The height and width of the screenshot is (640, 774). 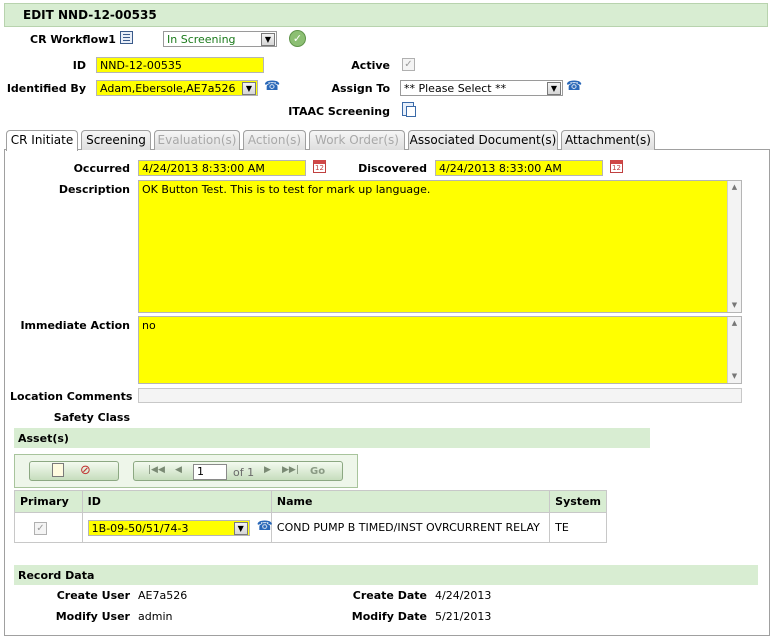 What do you see at coordinates (75, 325) in the screenshot?
I see `immediate-action-label: Immediate Action` at bounding box center [75, 325].